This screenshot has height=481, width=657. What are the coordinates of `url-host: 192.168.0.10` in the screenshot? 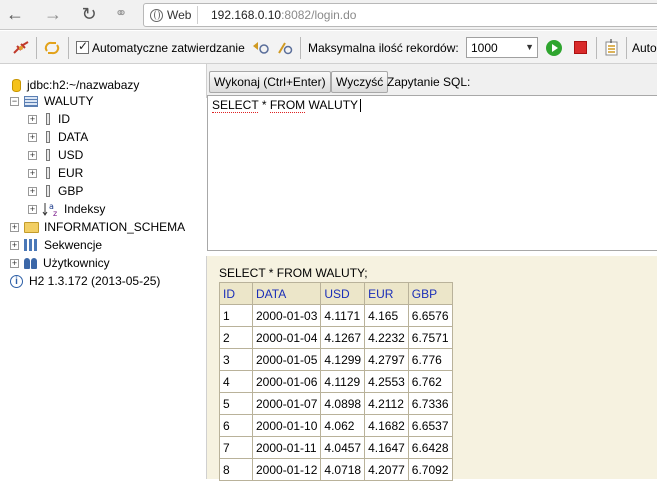 It's located at (246, 15).